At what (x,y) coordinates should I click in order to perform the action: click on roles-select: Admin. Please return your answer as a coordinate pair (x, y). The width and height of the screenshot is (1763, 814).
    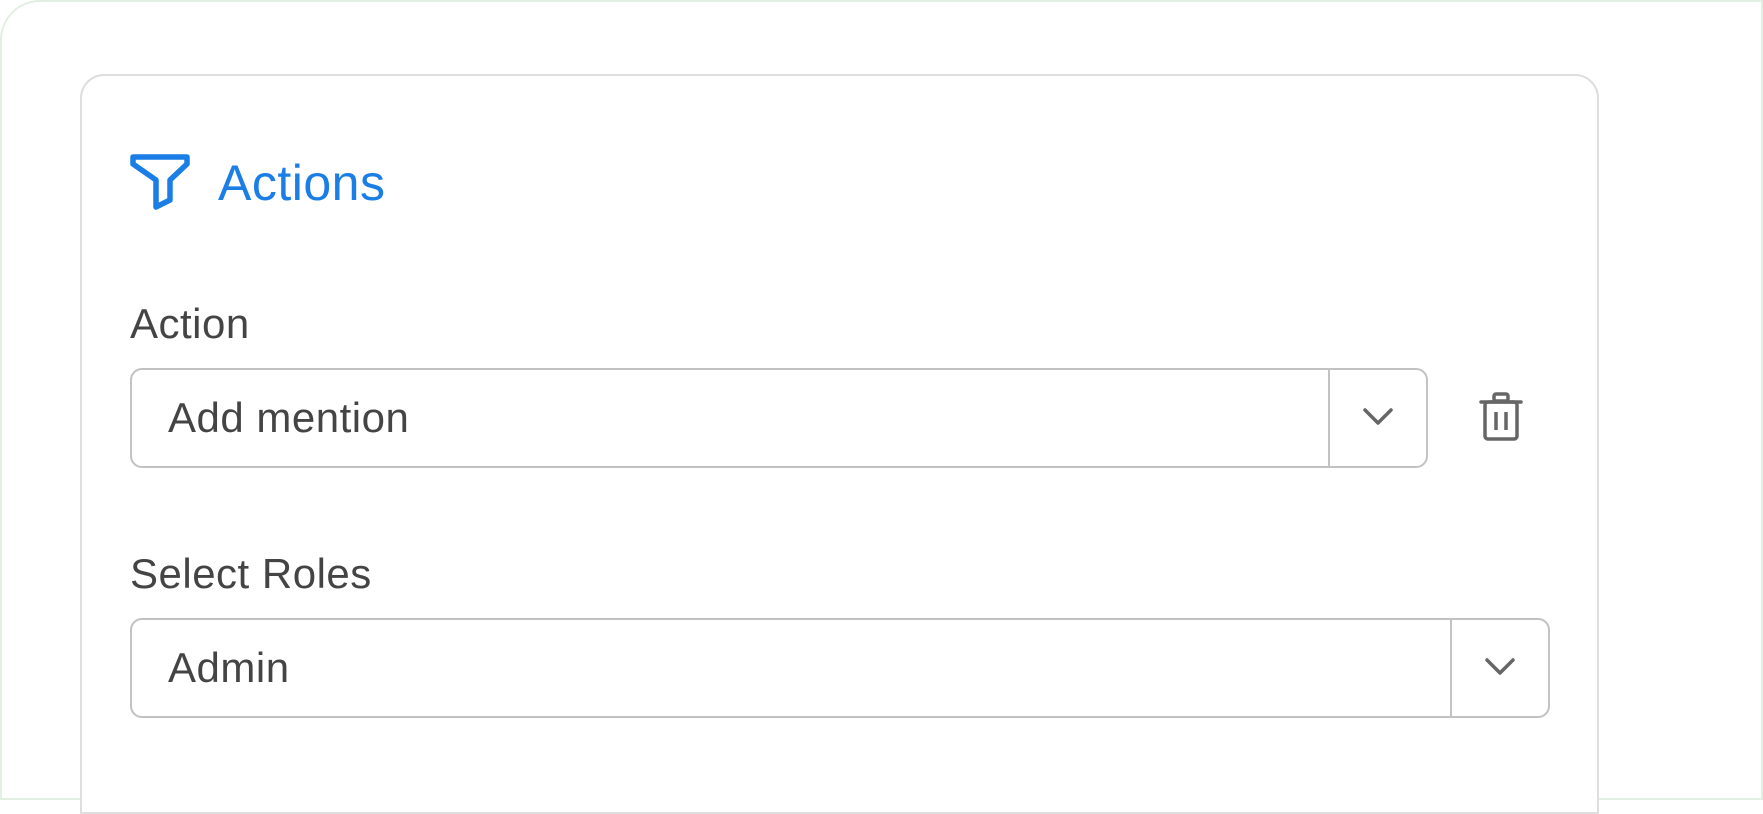
    Looking at the image, I should click on (840, 668).